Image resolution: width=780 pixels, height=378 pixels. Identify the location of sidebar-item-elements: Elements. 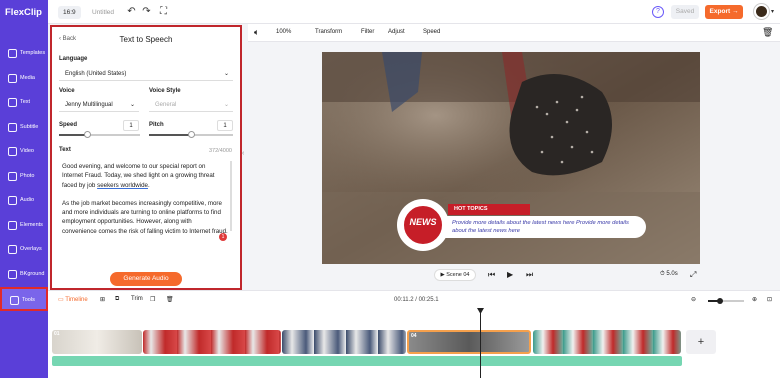
(24, 226).